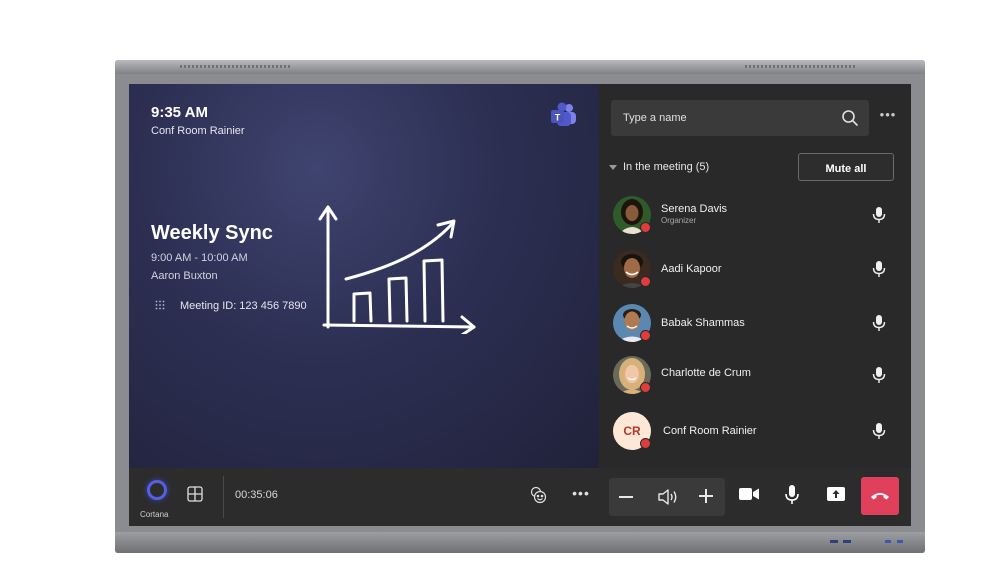 This screenshot has width=1000, height=563. Describe the element at coordinates (558, 118) in the screenshot. I see `svg-text: T` at that location.